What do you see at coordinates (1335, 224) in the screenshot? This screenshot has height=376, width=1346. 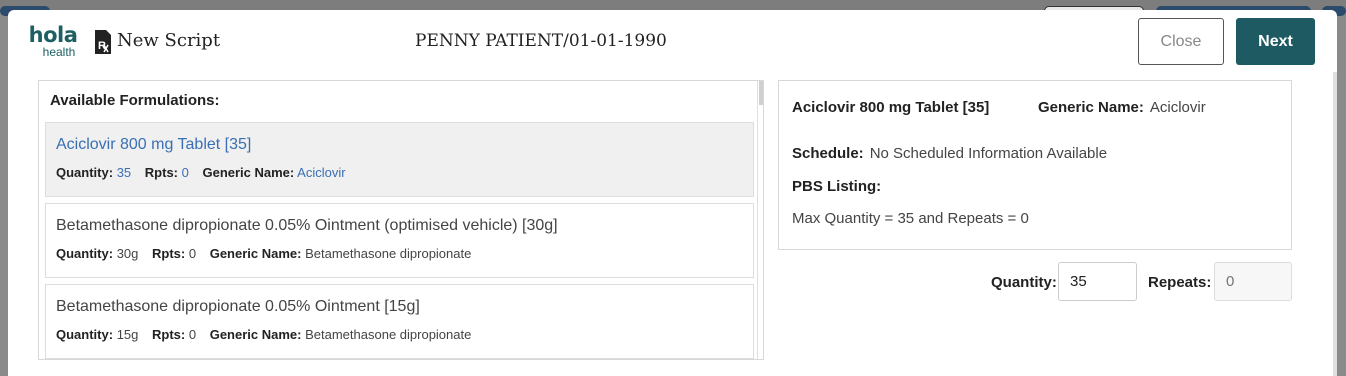 I see `modal-scrollbar` at bounding box center [1335, 224].